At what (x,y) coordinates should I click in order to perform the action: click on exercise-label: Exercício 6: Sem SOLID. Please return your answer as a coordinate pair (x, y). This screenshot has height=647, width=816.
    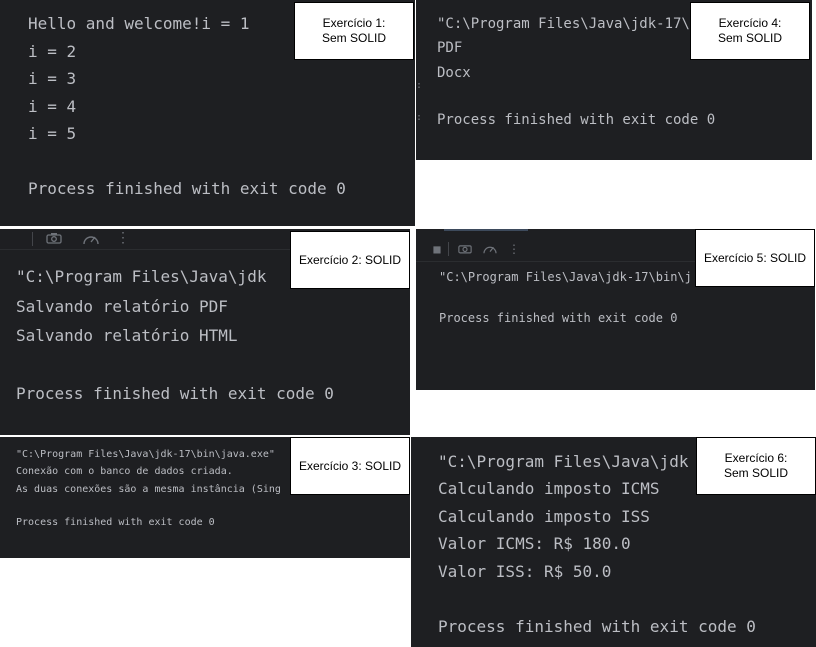
    Looking at the image, I should click on (756, 466).